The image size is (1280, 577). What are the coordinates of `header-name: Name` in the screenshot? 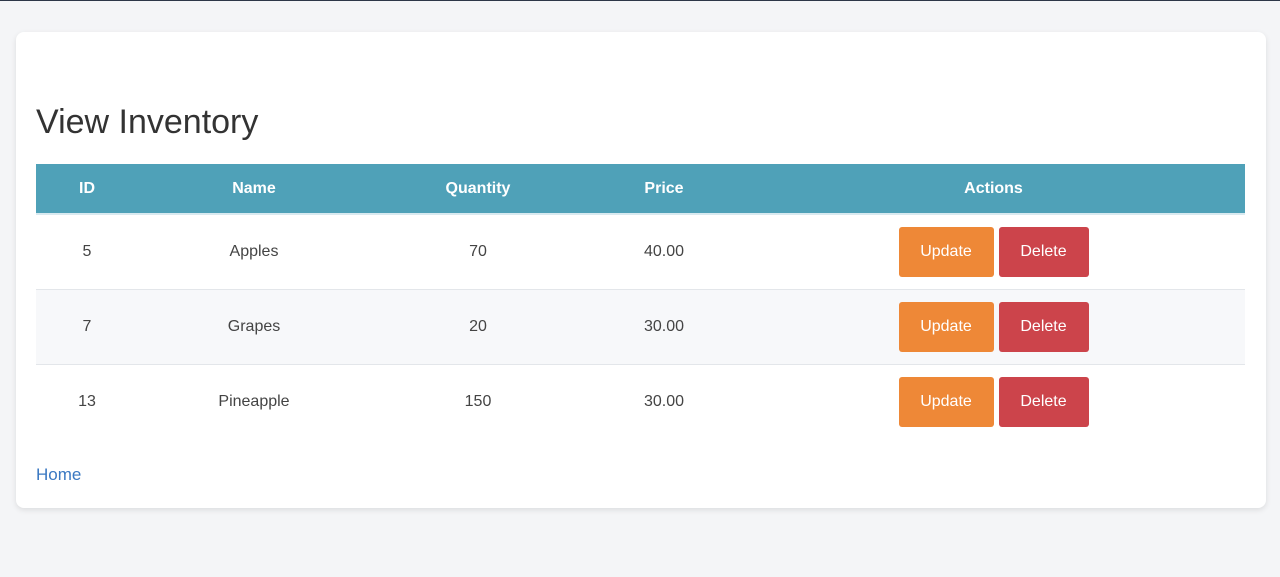 It's located at (254, 189).